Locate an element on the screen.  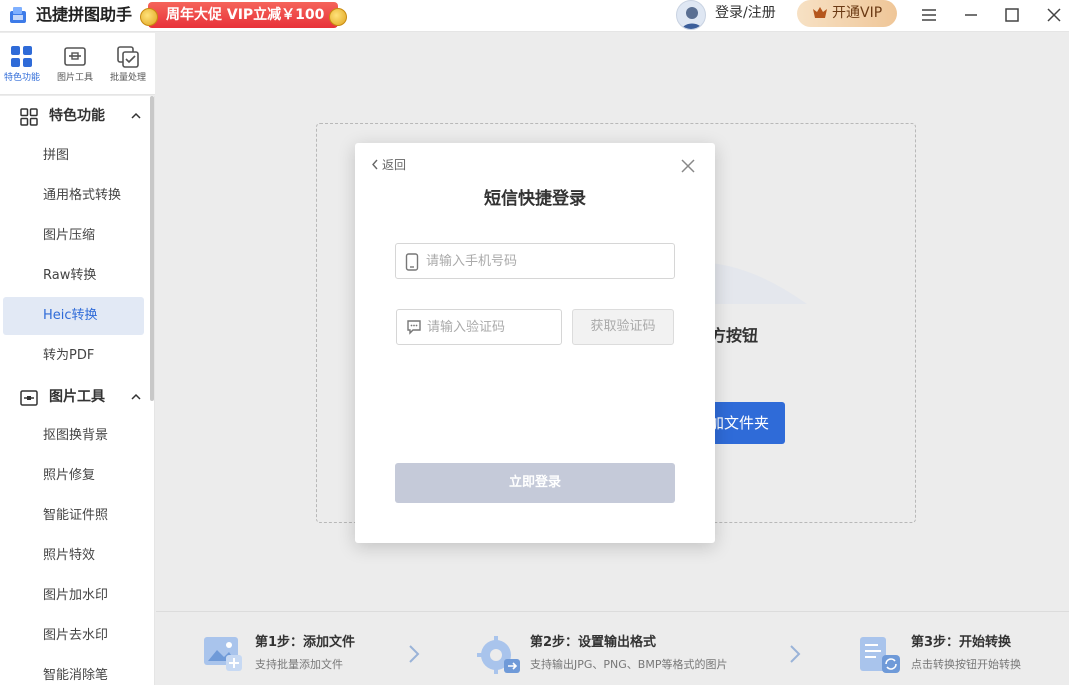
phone-field is located at coordinates (535, 261).